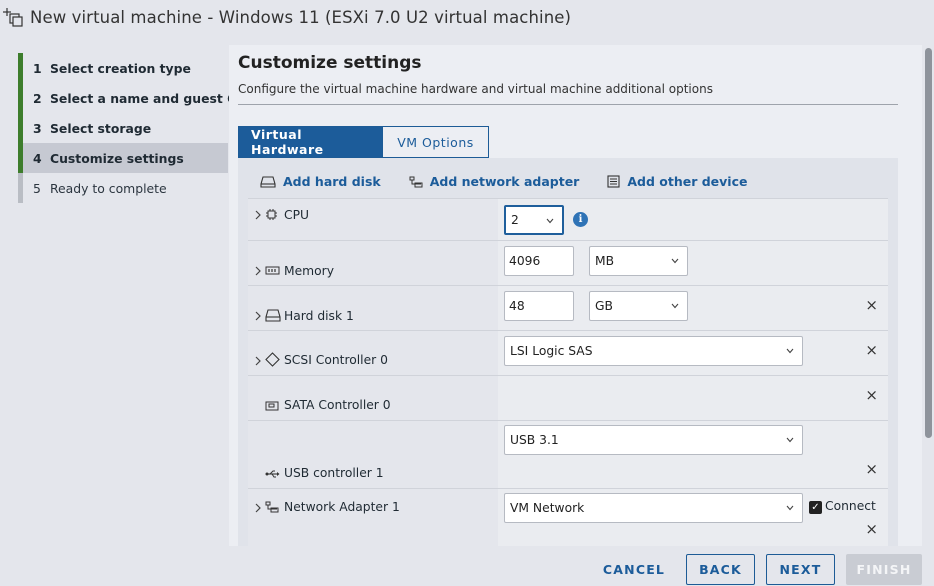  I want to click on step-label: Ready to complete, so click(108, 188).